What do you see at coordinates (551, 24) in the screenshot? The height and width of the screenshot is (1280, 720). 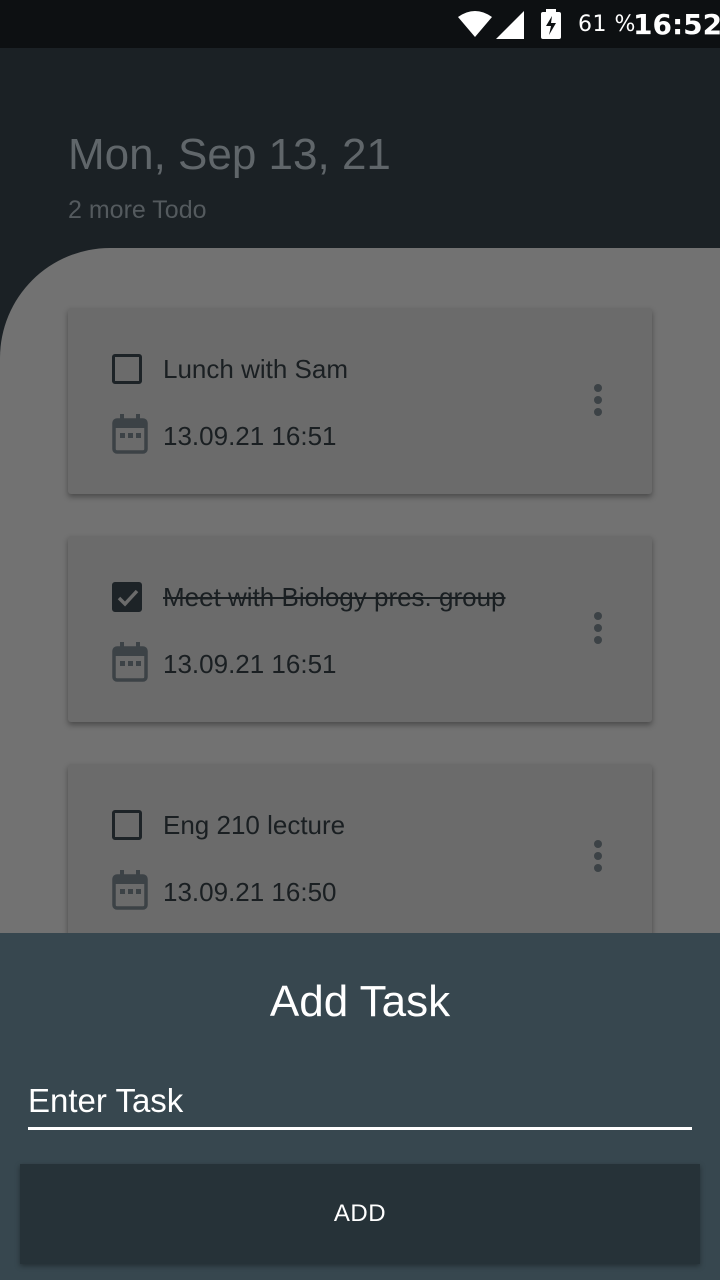 I see `battery-charging-icon` at bounding box center [551, 24].